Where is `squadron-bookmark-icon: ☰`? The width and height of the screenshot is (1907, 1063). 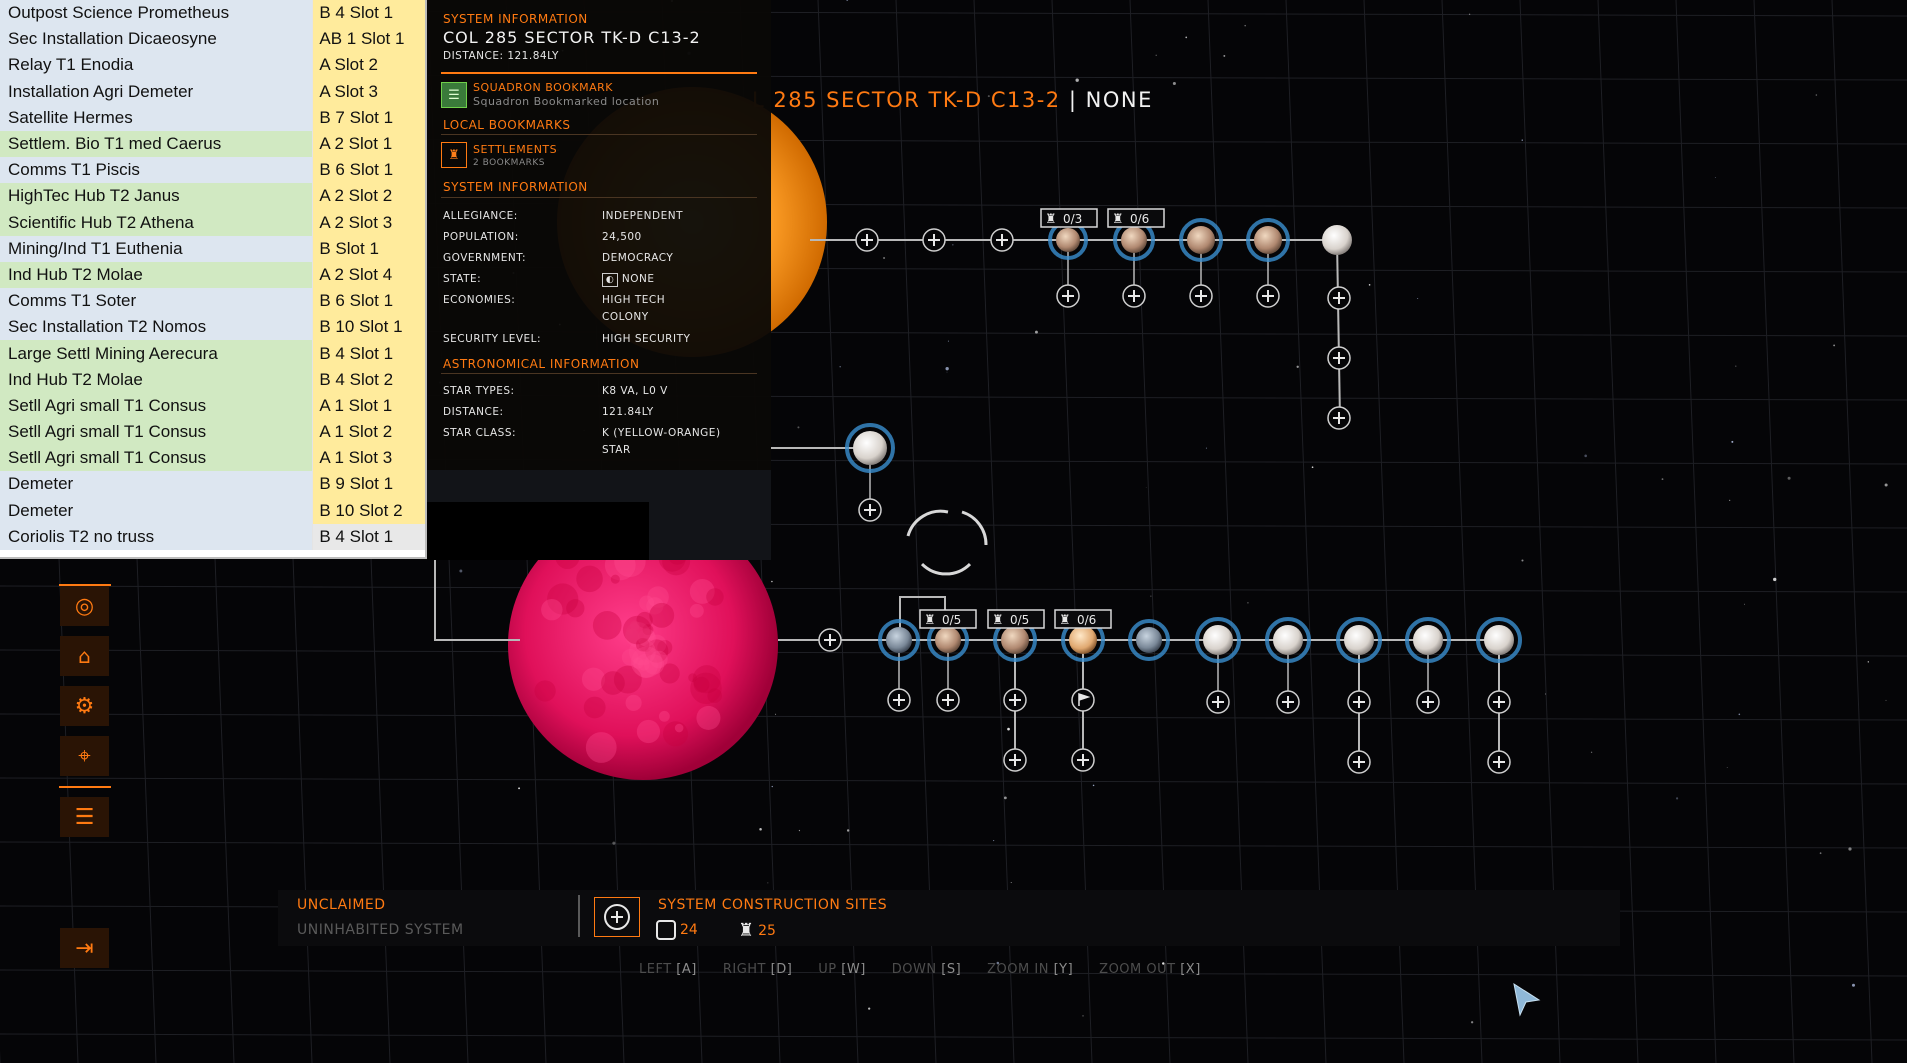
squadron-bookmark-icon: ☰ is located at coordinates (454, 95).